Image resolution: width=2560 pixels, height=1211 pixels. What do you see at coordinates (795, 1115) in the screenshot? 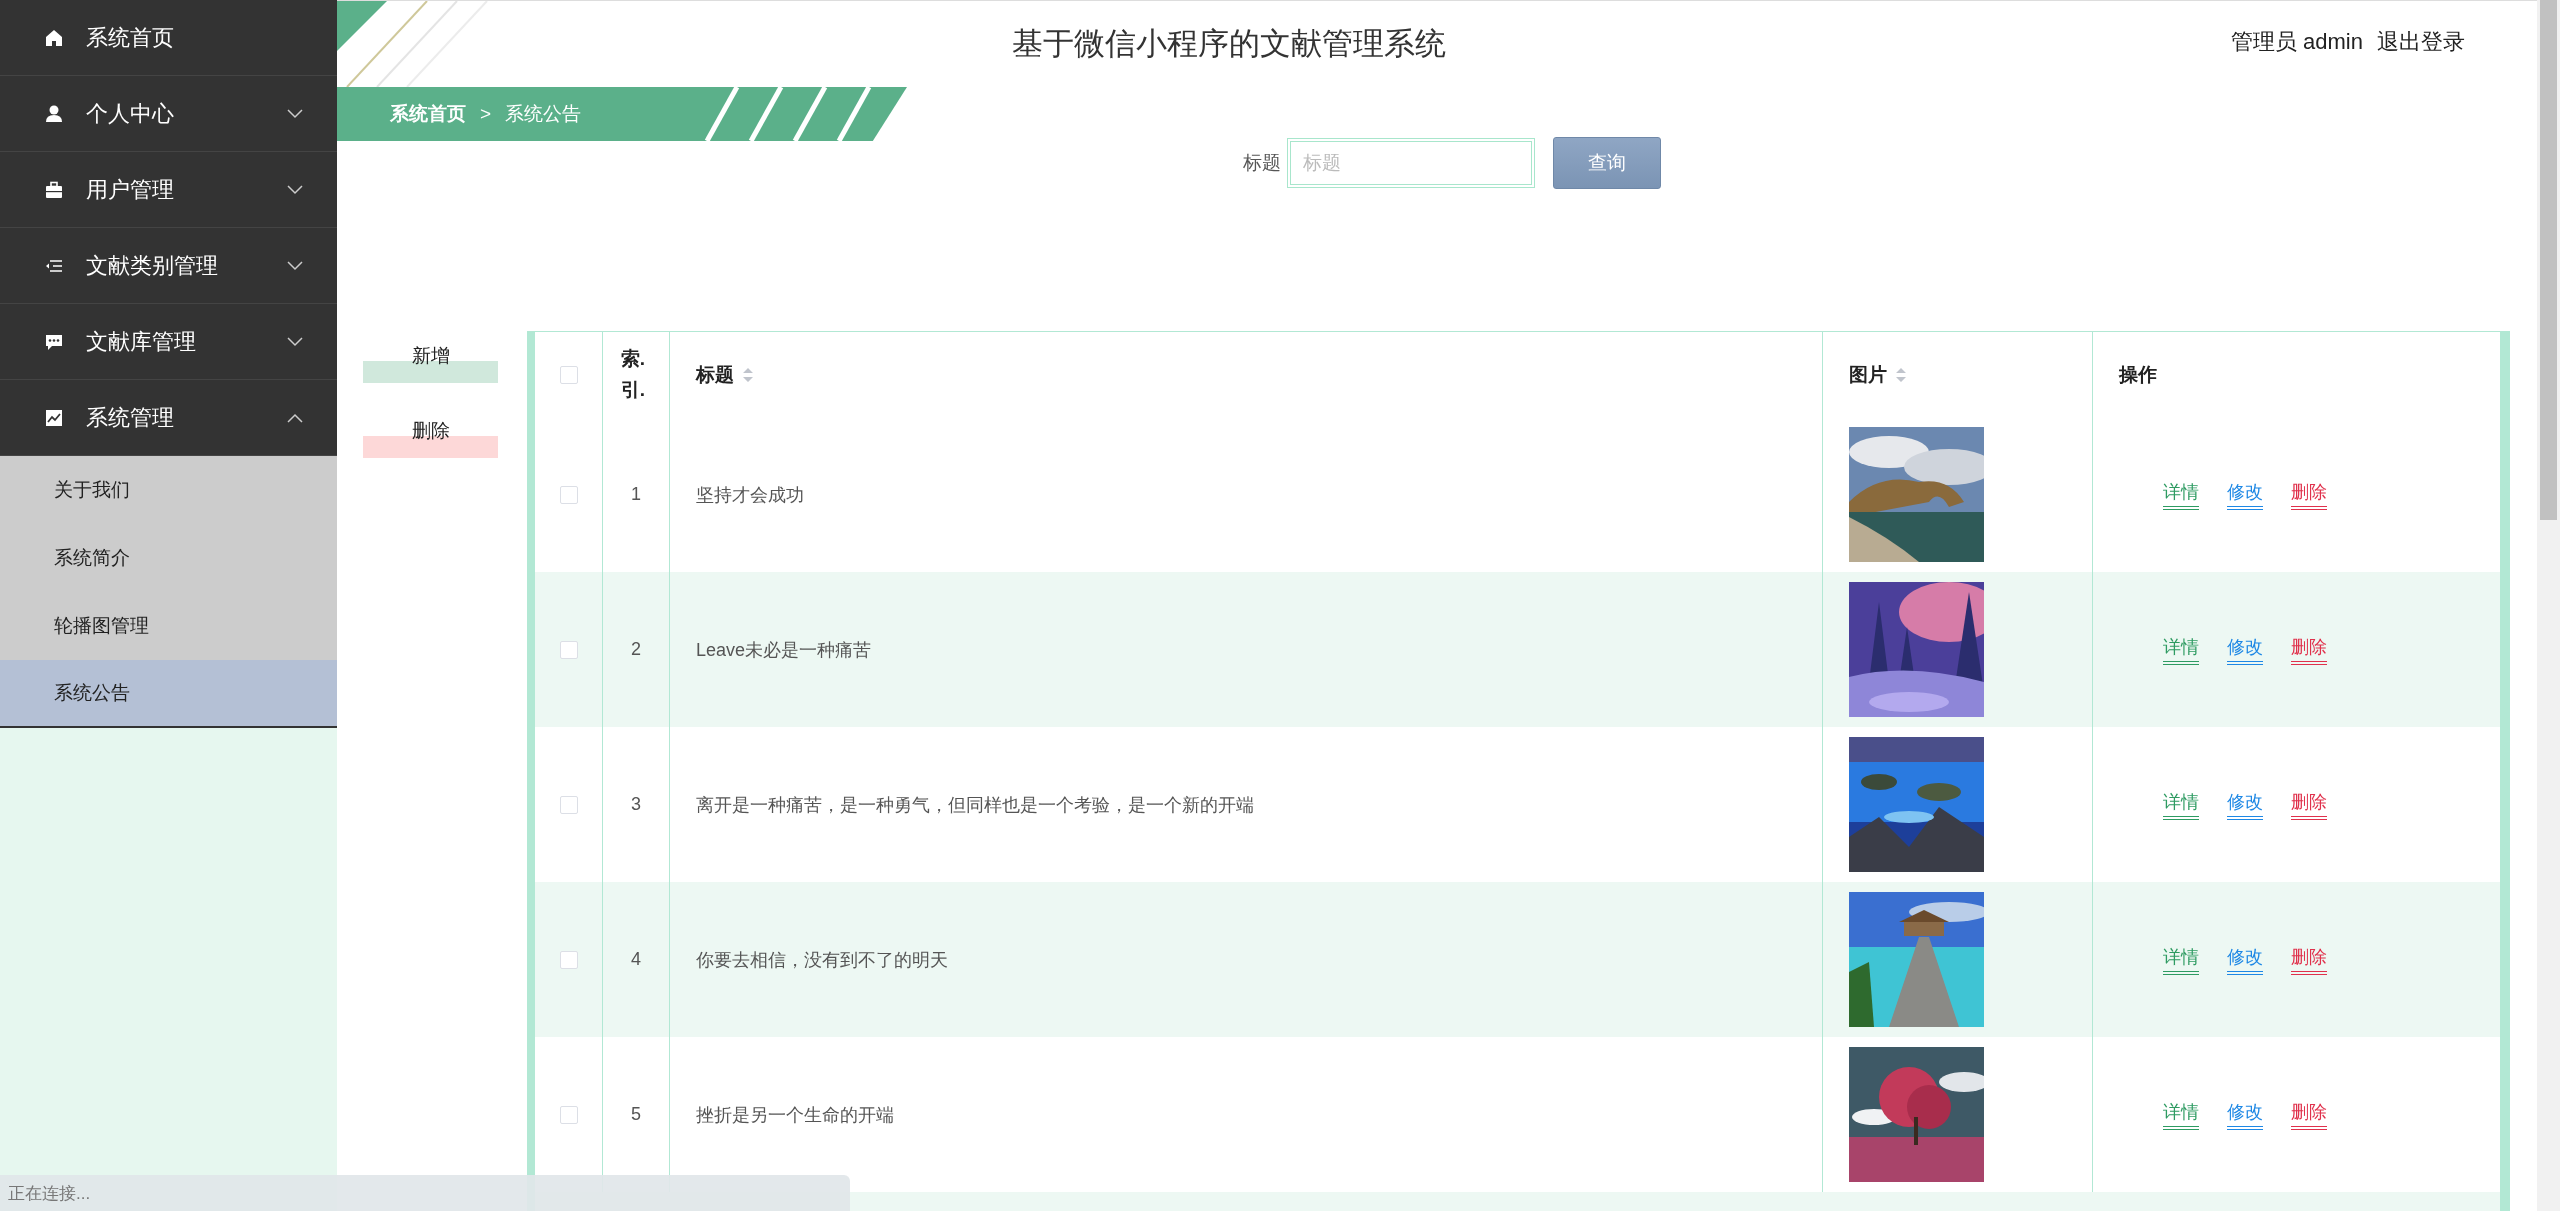
I see `table-cell-text: 挫折是另一个生命的开端` at bounding box center [795, 1115].